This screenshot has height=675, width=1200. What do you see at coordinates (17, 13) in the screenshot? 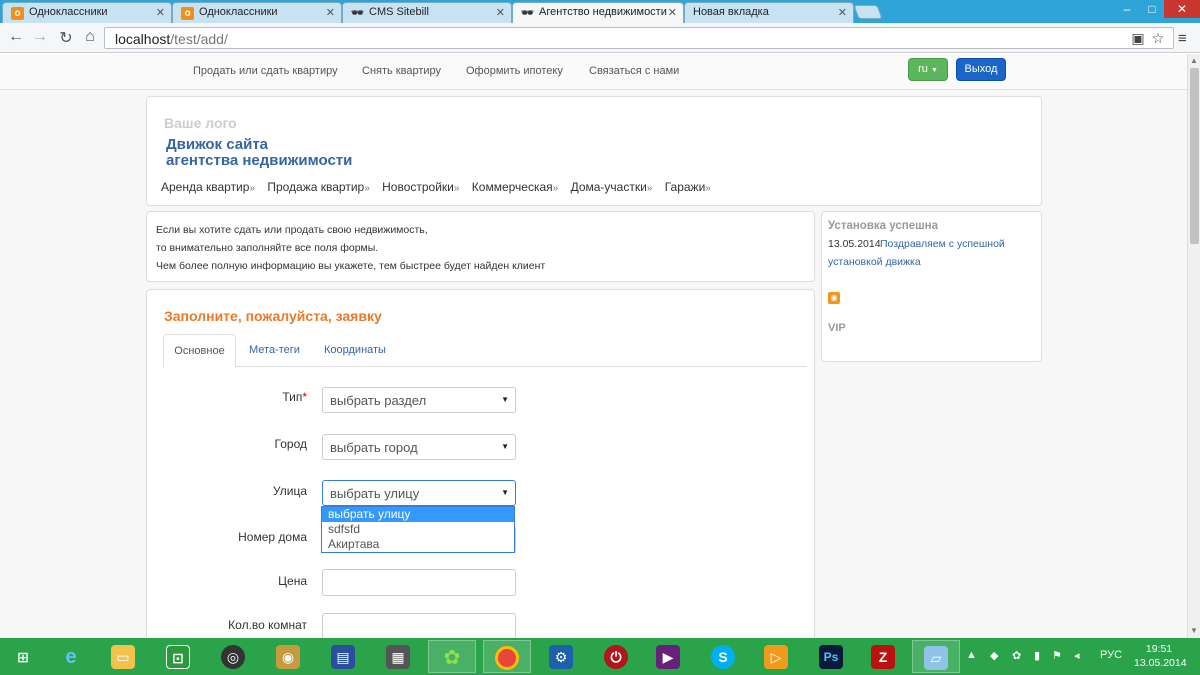
I see `odnoklassniki-icon: о` at bounding box center [17, 13].